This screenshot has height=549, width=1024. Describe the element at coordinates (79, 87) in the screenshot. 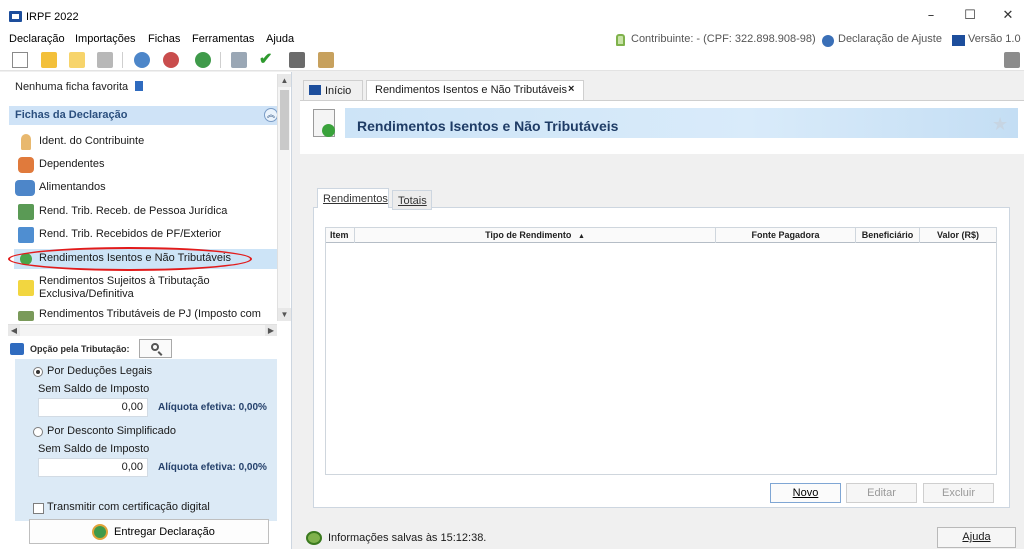

I see `favorite-label: Nenhuma ficha favorita` at that location.